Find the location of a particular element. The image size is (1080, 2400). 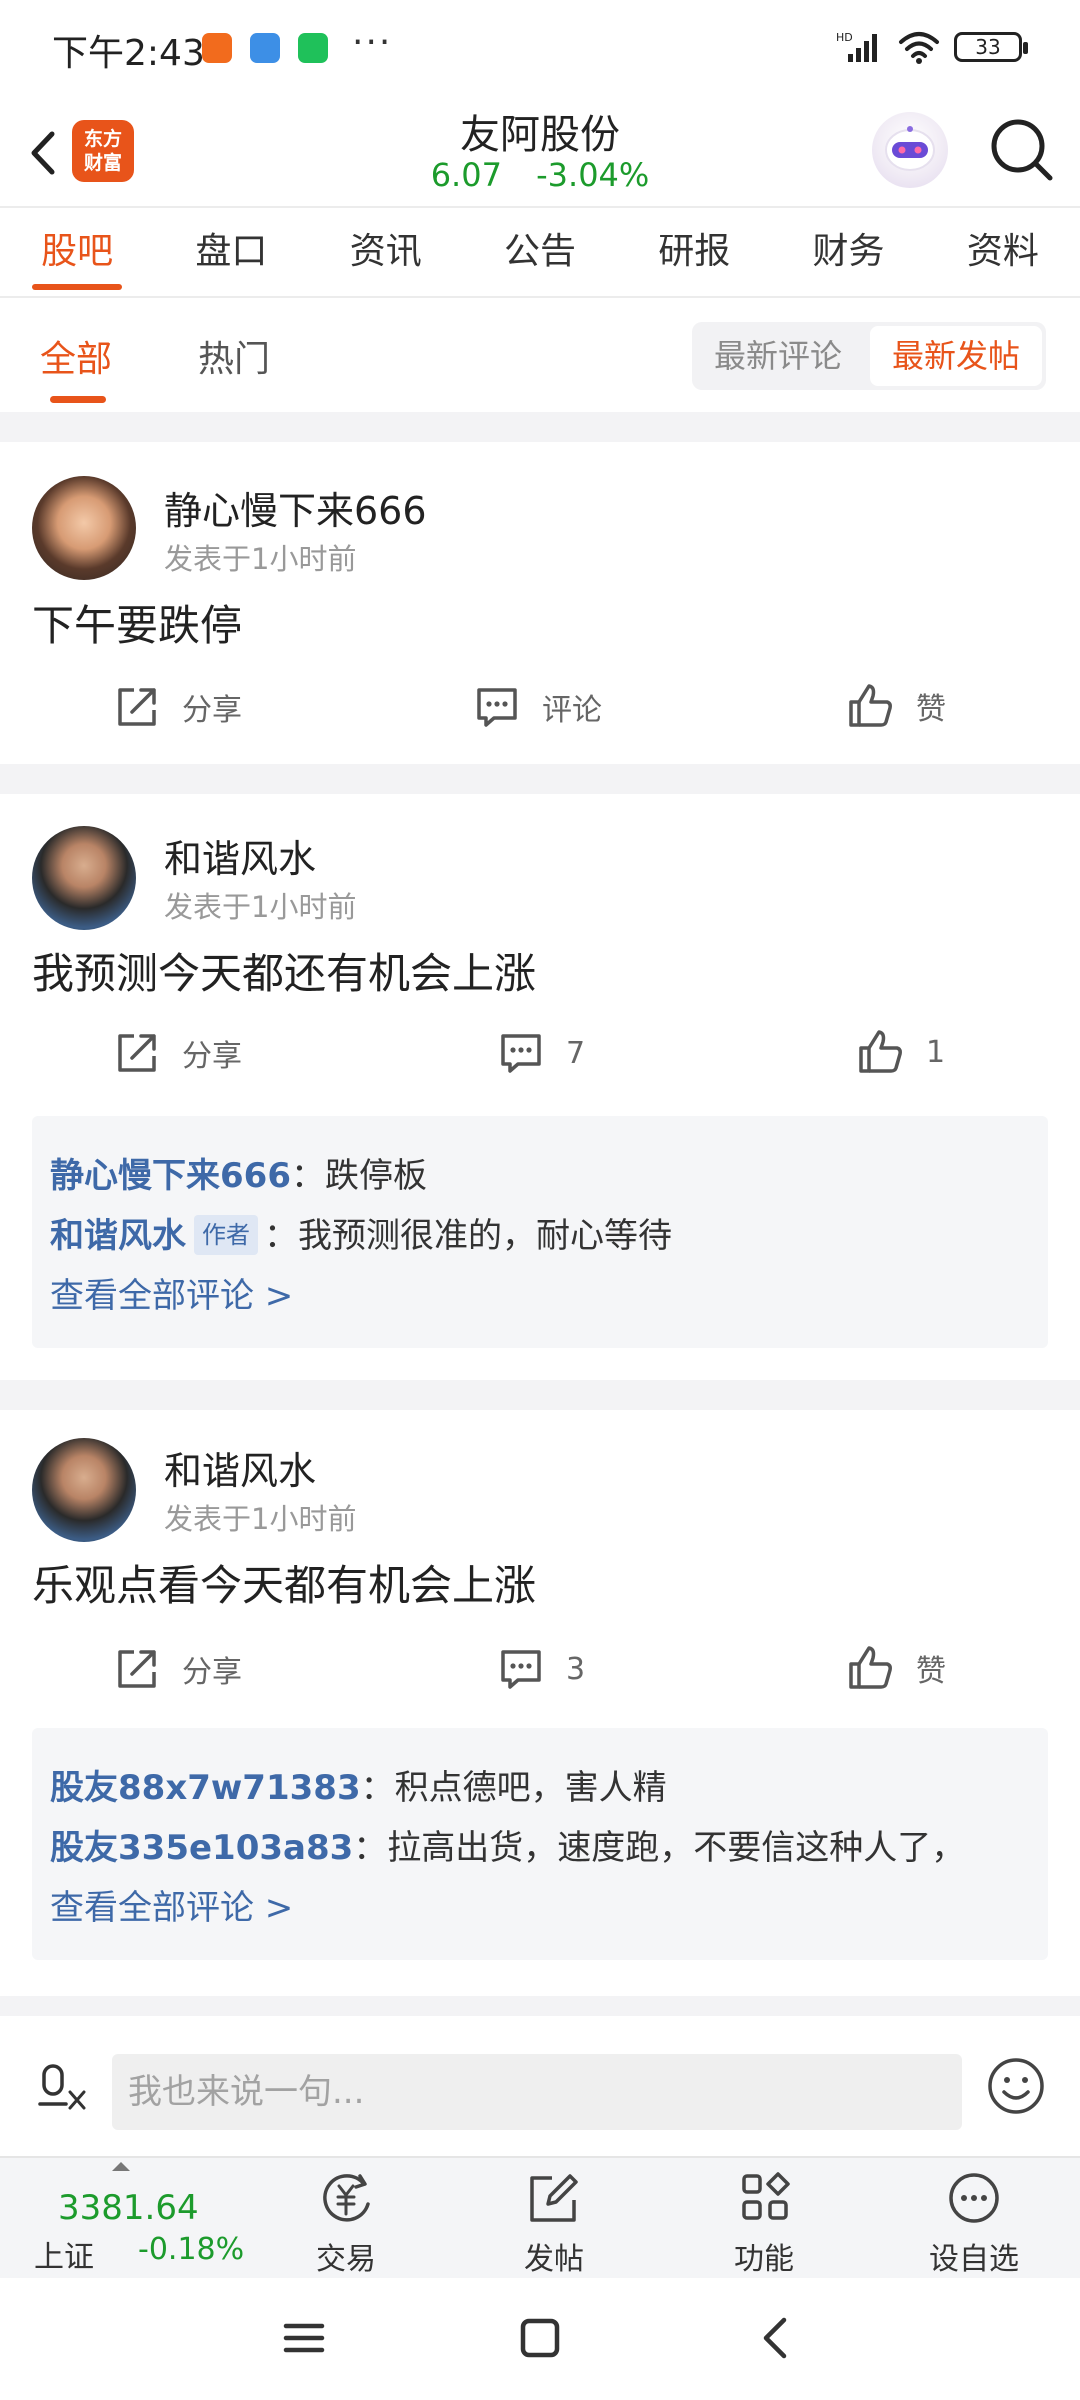

system-nav-bar is located at coordinates (540, 2339).